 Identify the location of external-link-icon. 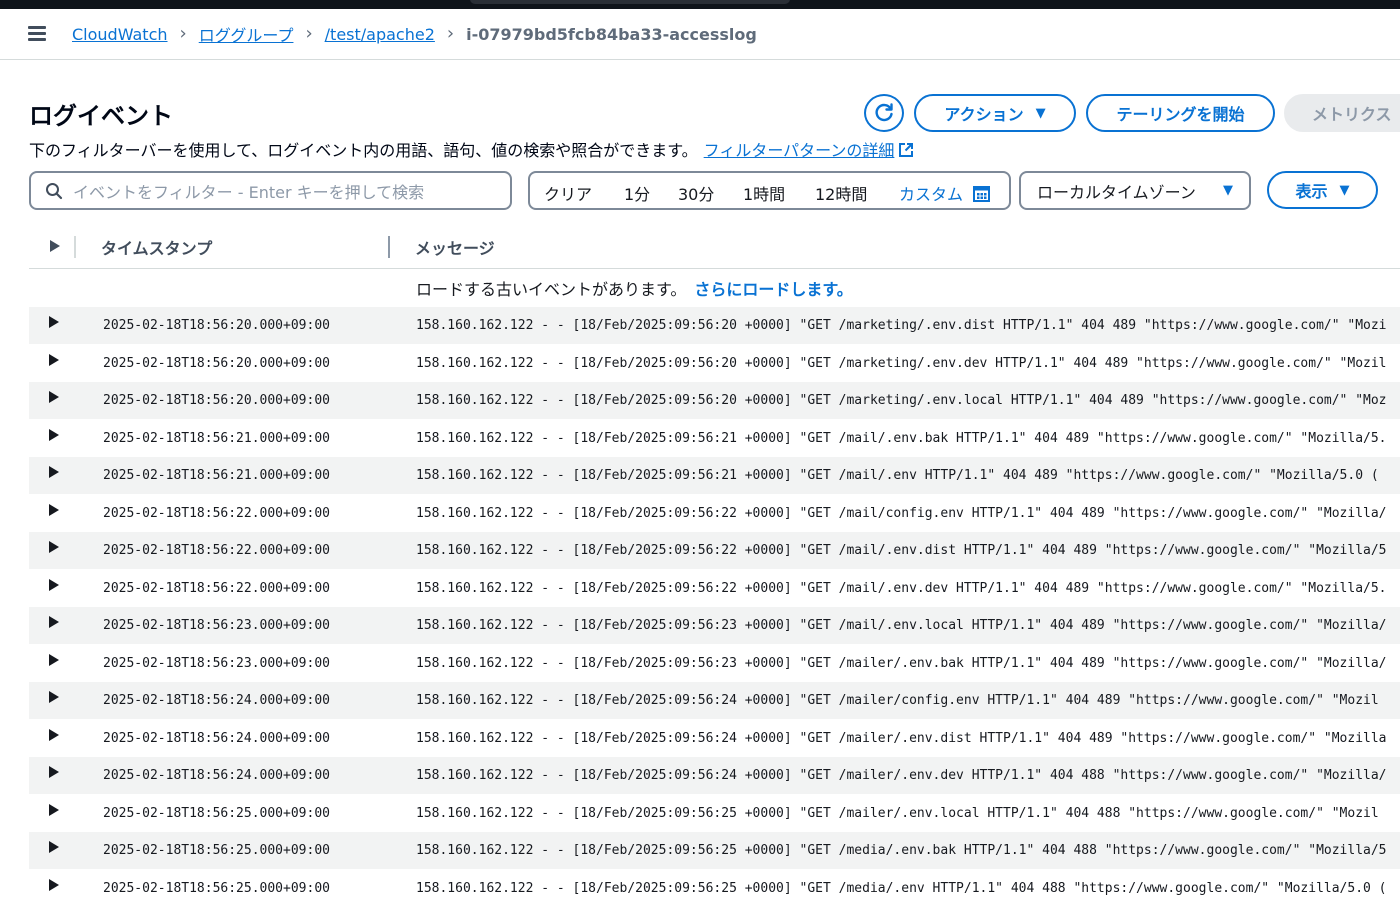
(906, 150).